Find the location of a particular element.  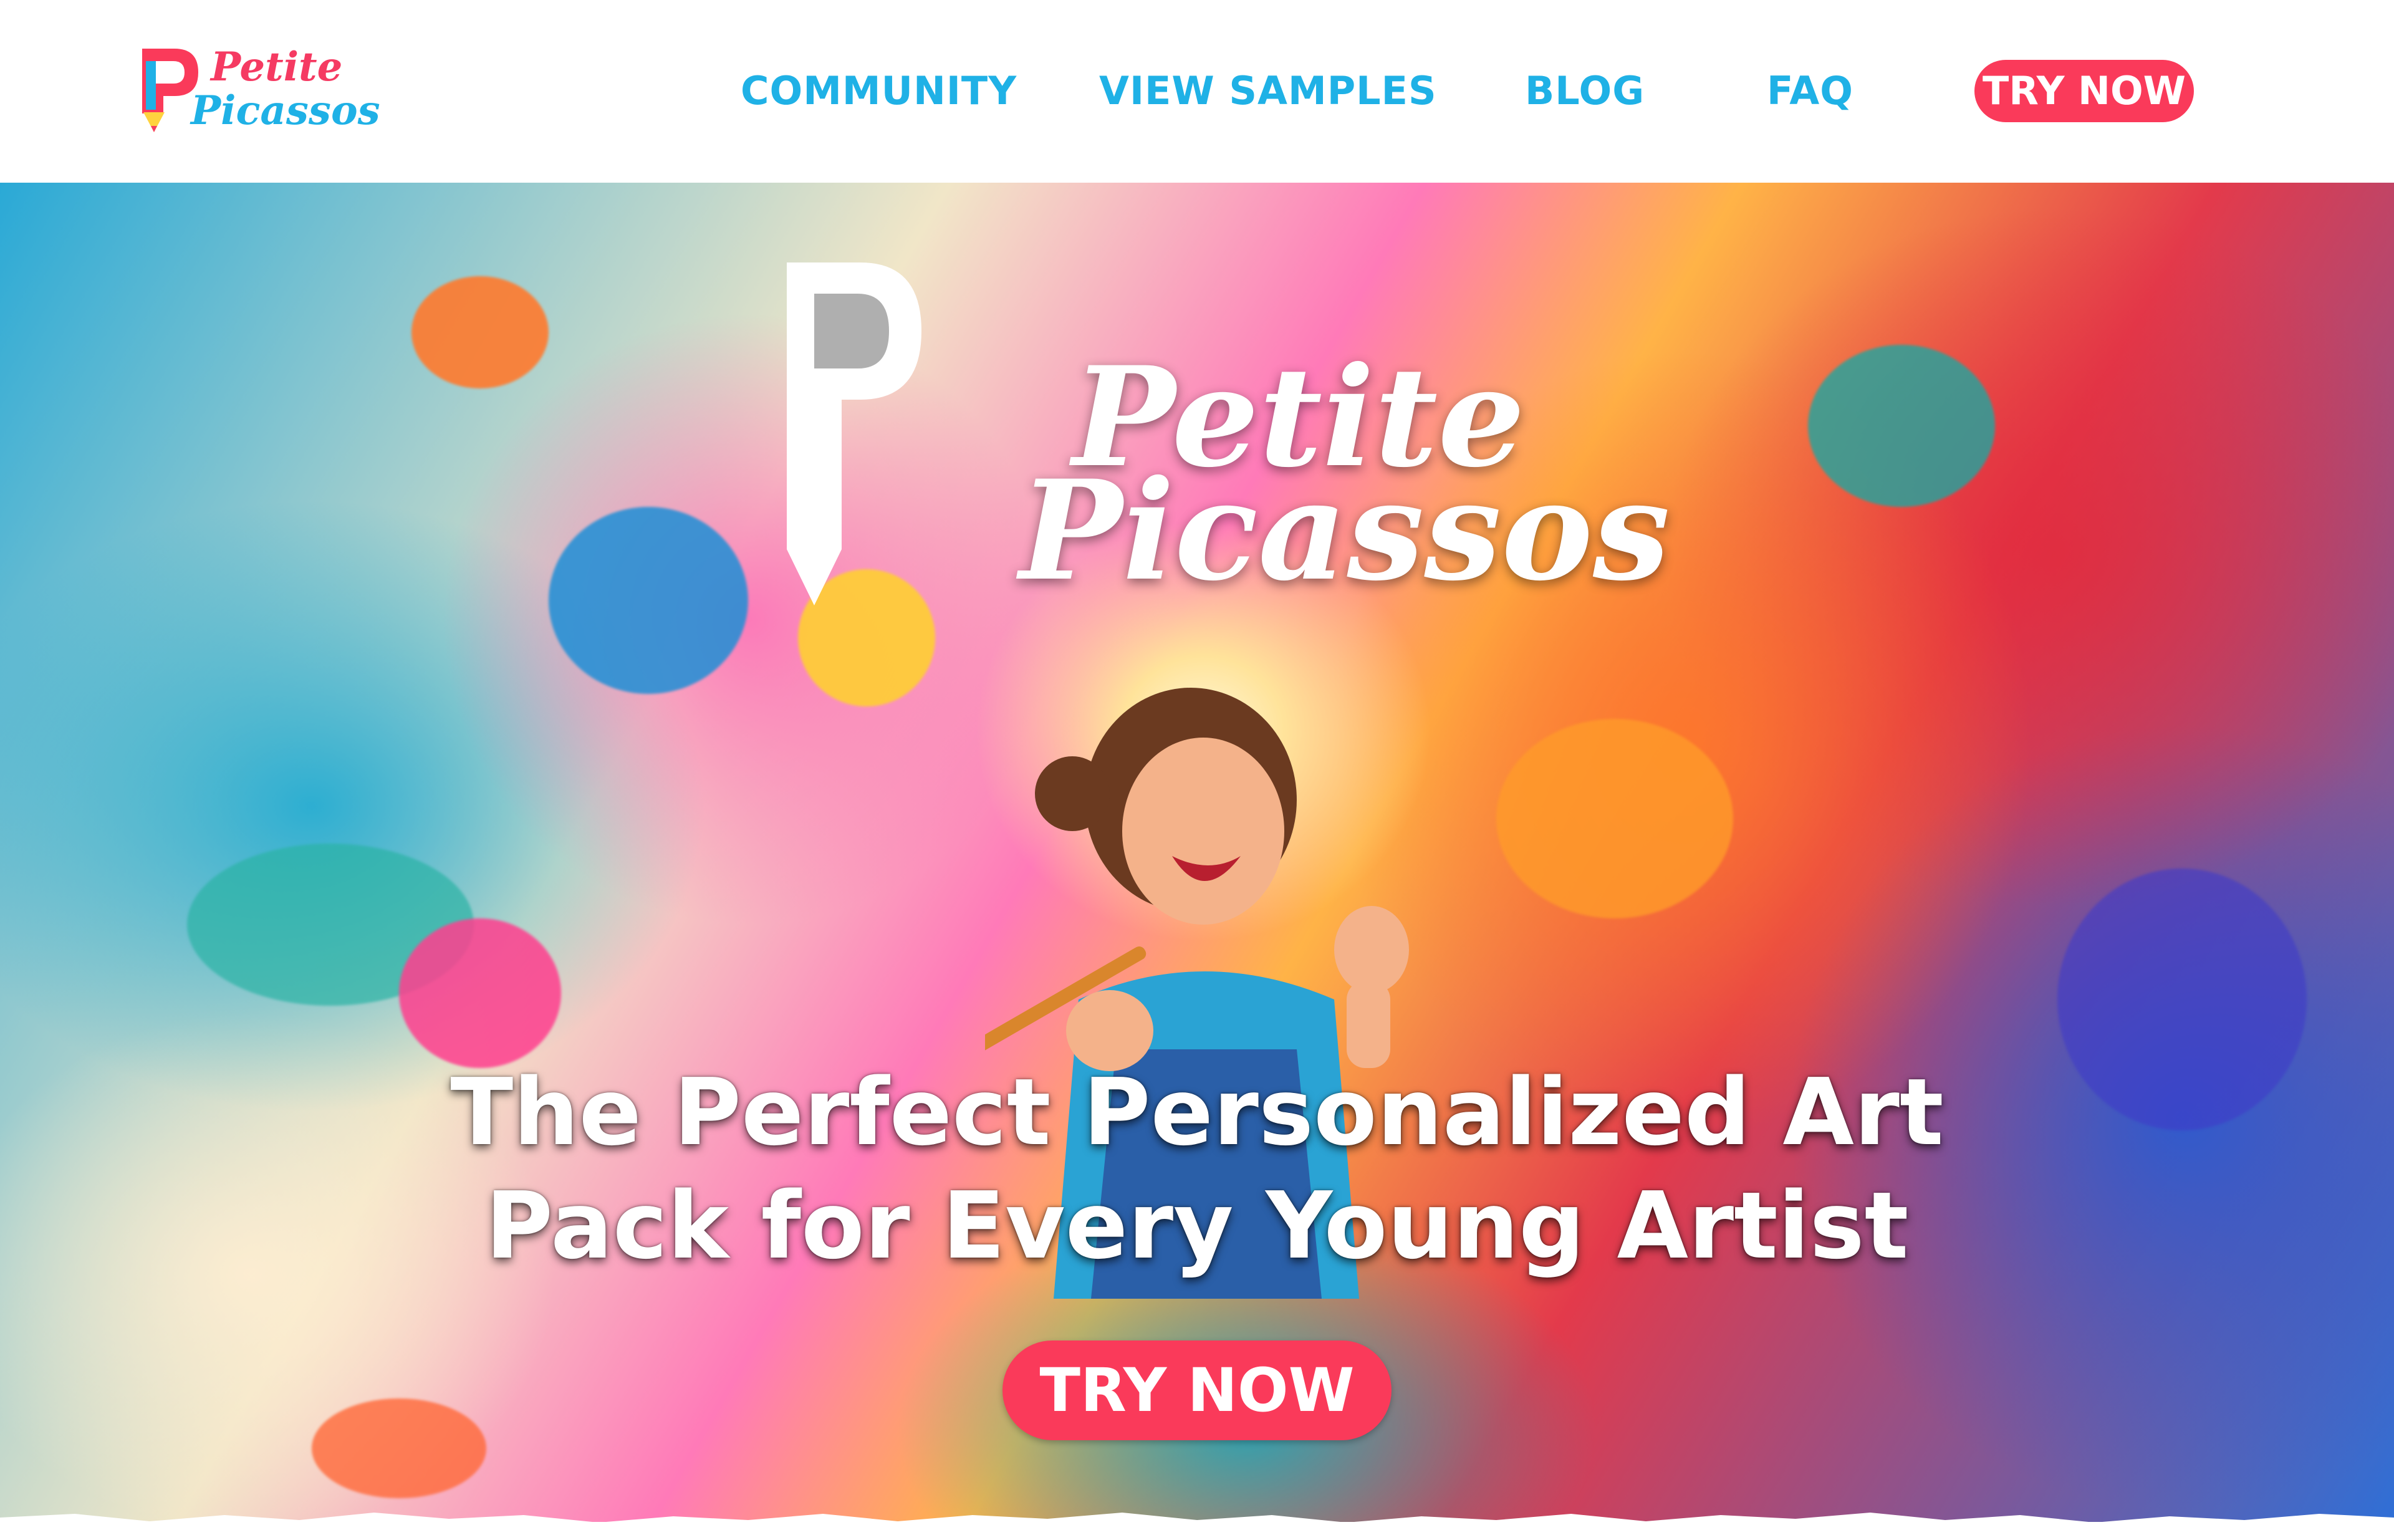

hero-logo-word-line2: Picassos is located at coordinates (1344, 530).